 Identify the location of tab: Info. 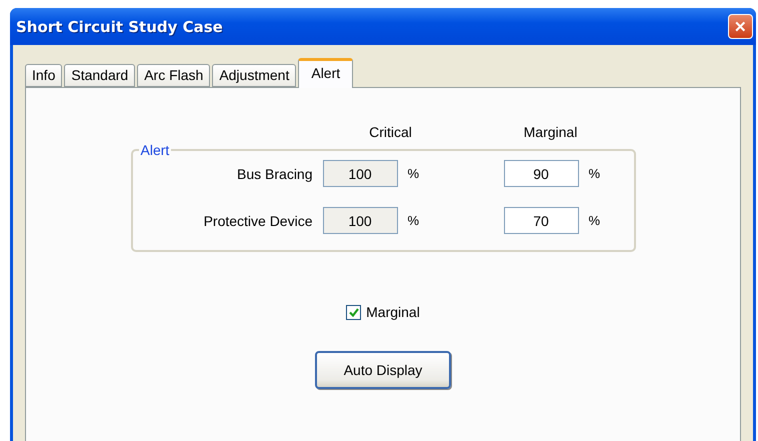
(43, 75).